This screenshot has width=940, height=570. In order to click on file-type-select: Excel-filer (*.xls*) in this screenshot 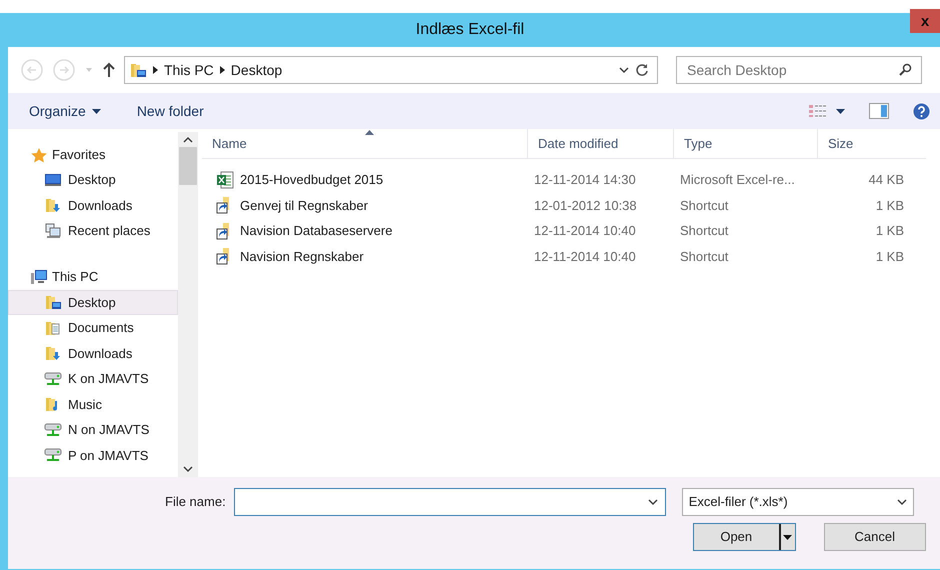, I will do `click(798, 502)`.